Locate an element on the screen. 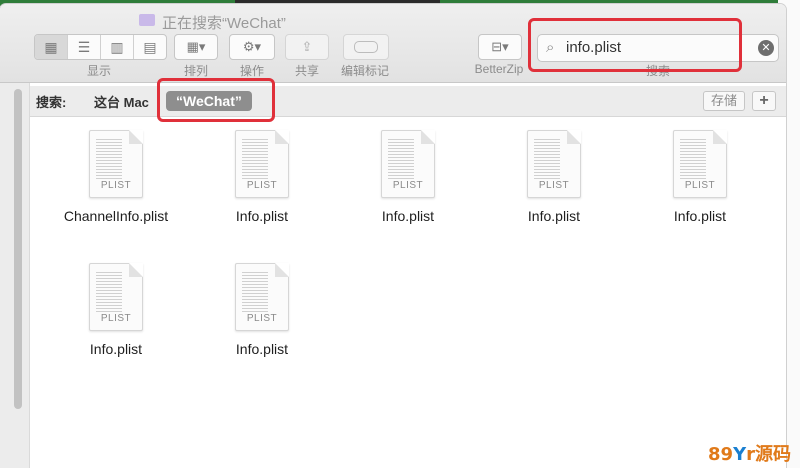  file-name: ChannelInfo.plist is located at coordinates (116, 216).